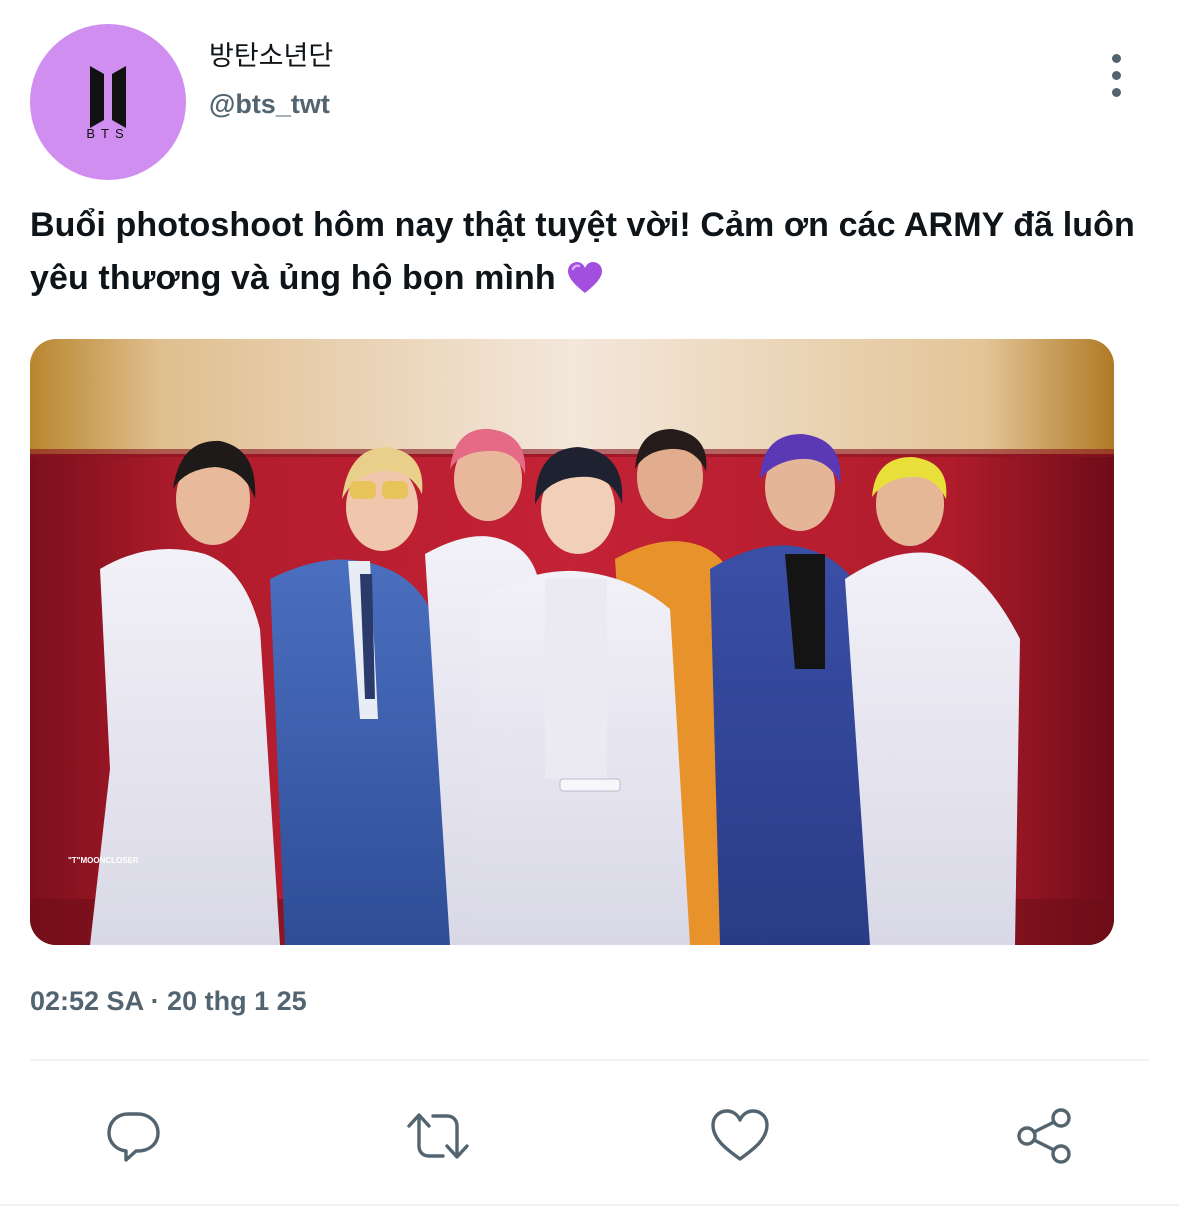  Describe the element at coordinates (269, 104) in the screenshot. I see `user-handle: @bts_twt` at that location.